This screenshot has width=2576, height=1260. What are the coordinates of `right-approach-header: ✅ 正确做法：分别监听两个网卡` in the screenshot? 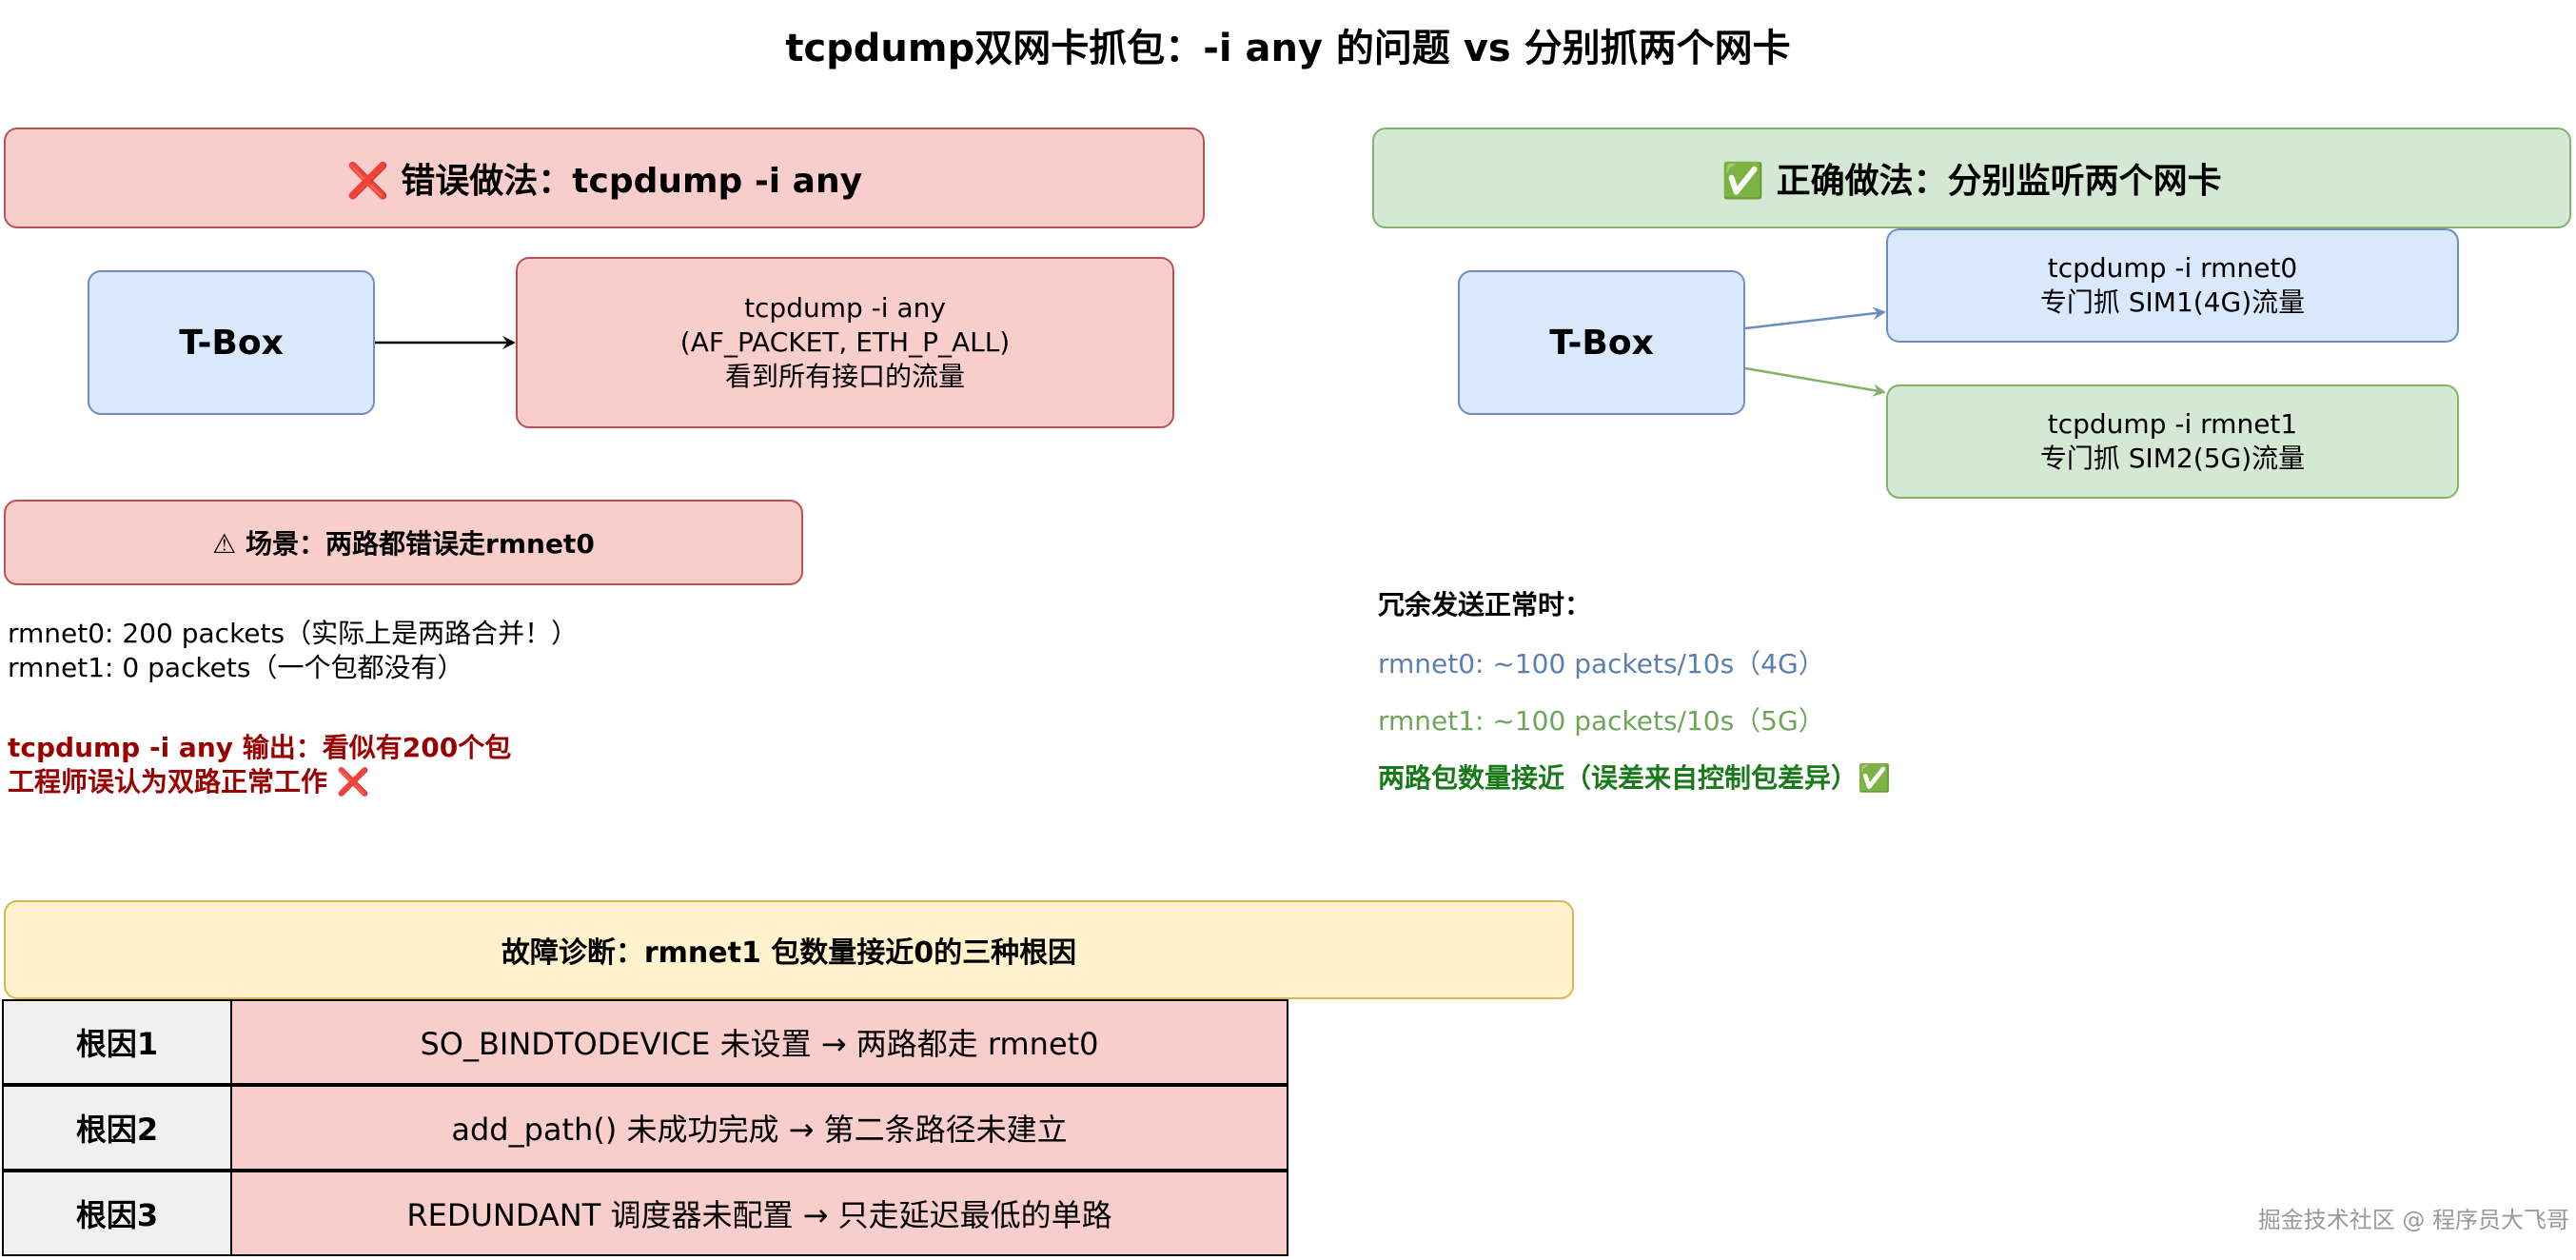 It's located at (1971, 178).